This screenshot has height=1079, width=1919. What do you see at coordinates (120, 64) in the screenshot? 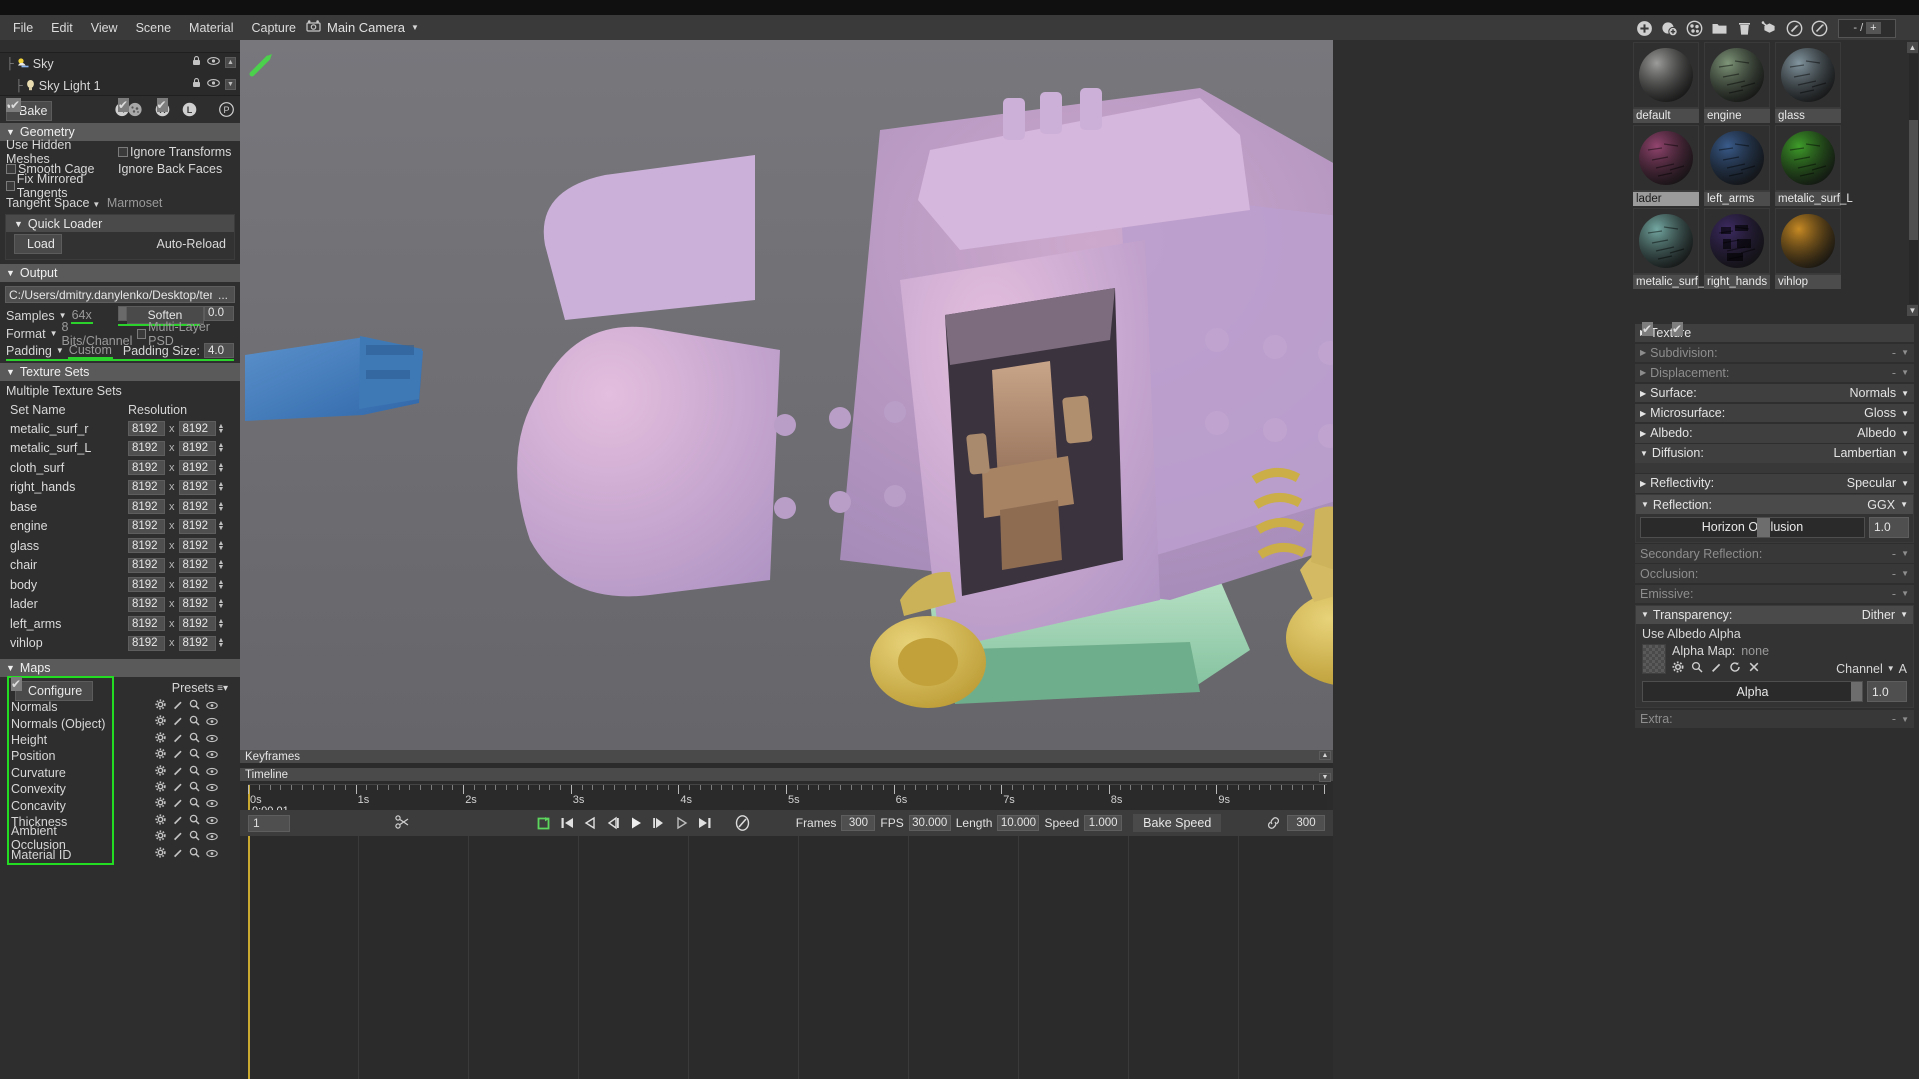
I see `outliner-item-sky: ├ Sky ▲` at bounding box center [120, 64].